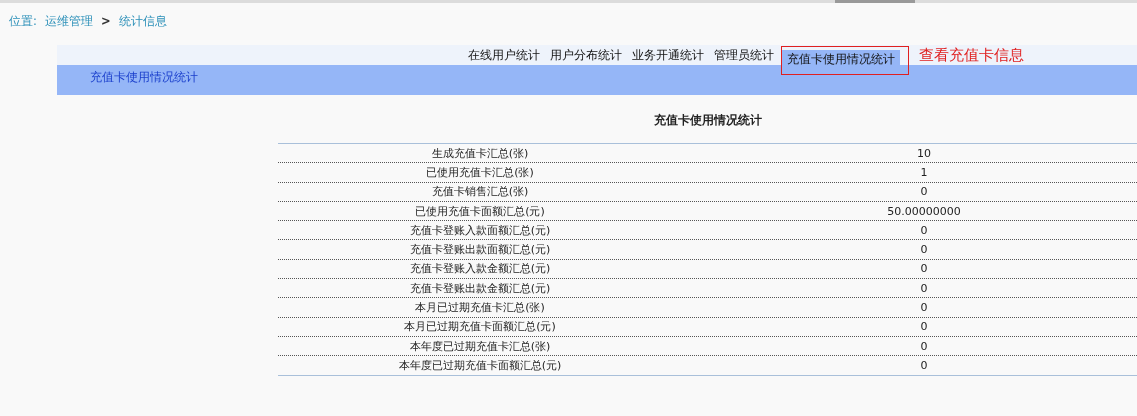 The image size is (1137, 416). I want to click on table-cell-text: 本月已过期充值卡面额汇总(元), so click(480, 327).